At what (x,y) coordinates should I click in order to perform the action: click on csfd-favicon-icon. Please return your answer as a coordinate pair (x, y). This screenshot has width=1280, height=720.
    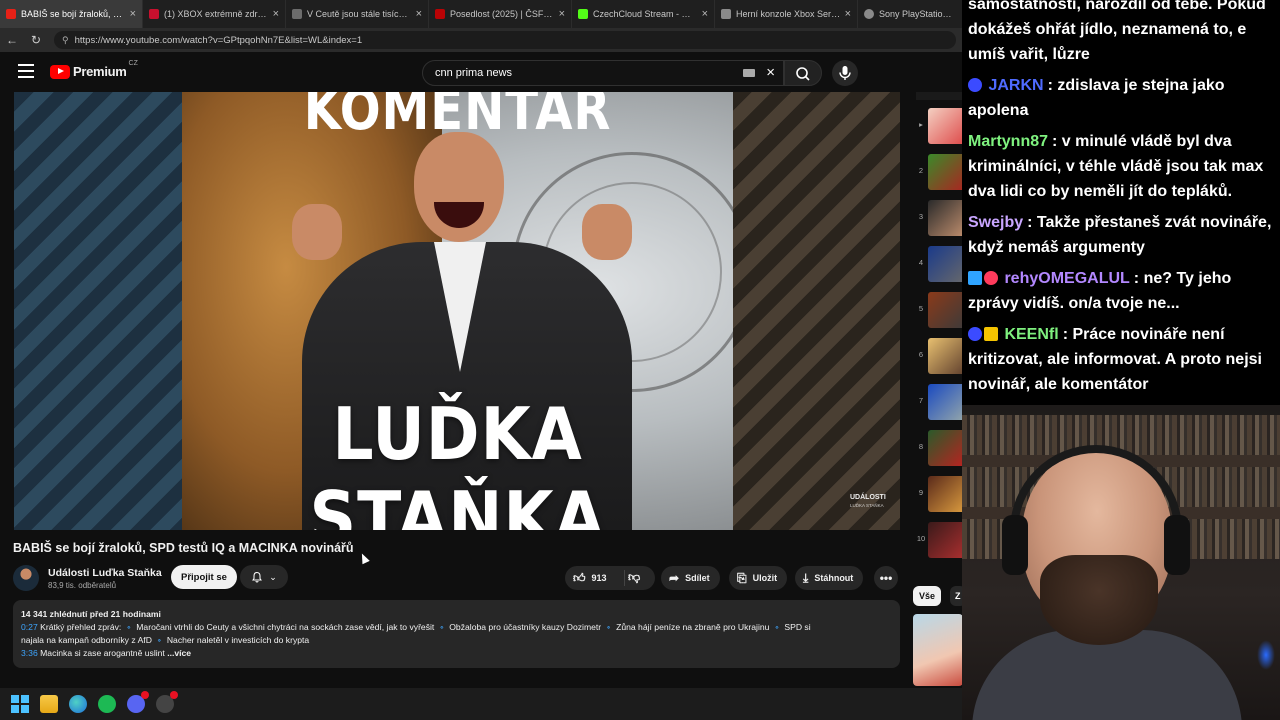
    Looking at the image, I should click on (440, 14).